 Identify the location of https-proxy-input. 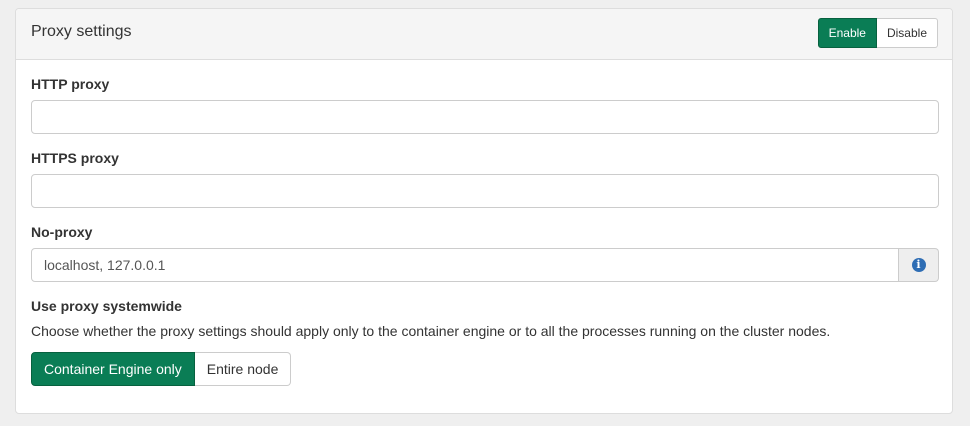
(485, 191).